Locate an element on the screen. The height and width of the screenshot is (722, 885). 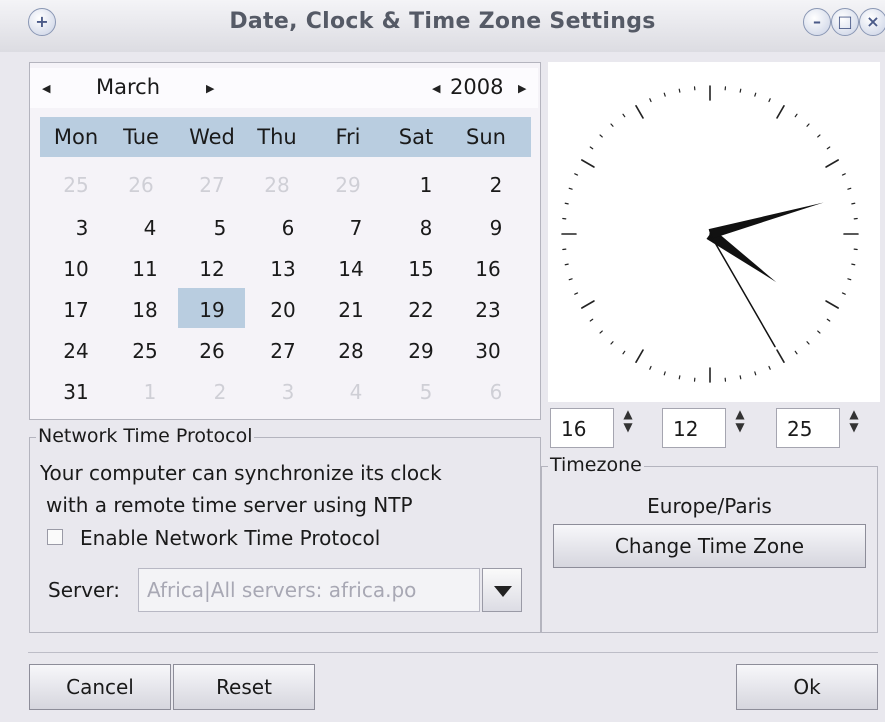
button-separator is located at coordinates (453, 652).